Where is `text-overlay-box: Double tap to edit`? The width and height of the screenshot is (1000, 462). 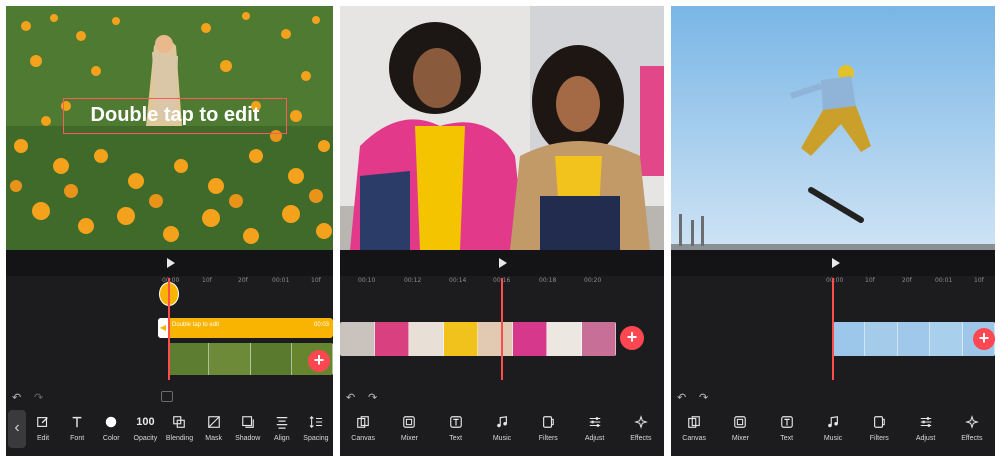
text-overlay-box: Double tap to edit is located at coordinates (175, 116).